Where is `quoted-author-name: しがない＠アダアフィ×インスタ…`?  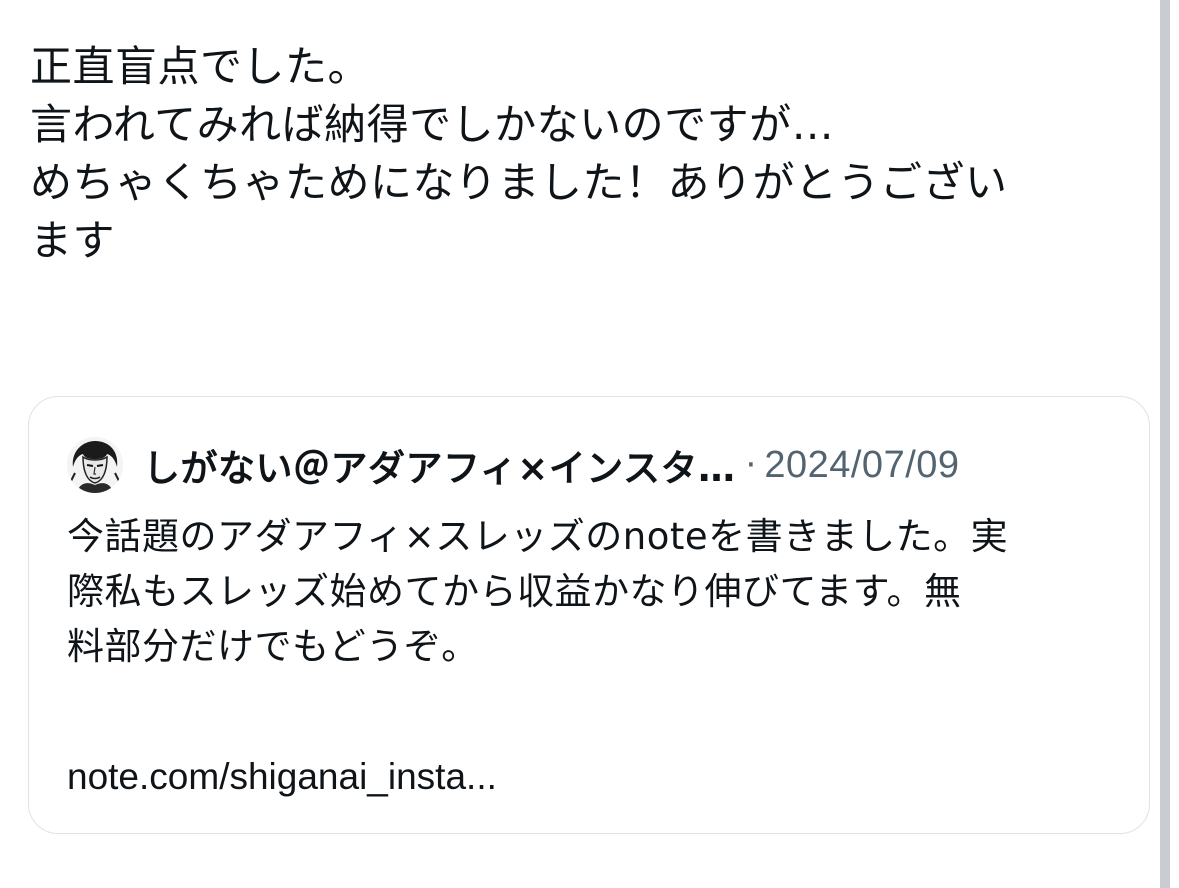 quoted-author-name: しがない＠アダアフィ×インスタ… is located at coordinates (439, 465).